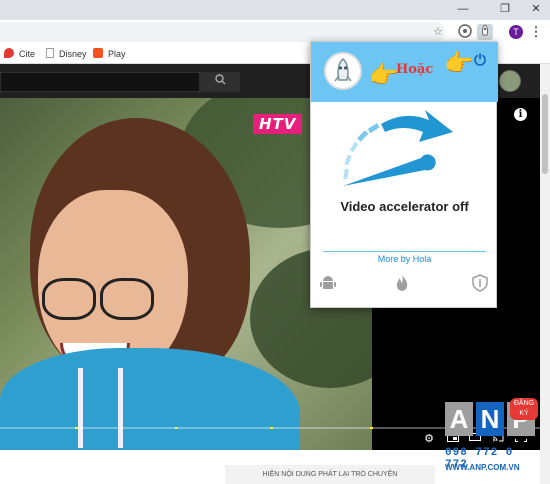  I want to click on youtube-search-button, so click(220, 82).